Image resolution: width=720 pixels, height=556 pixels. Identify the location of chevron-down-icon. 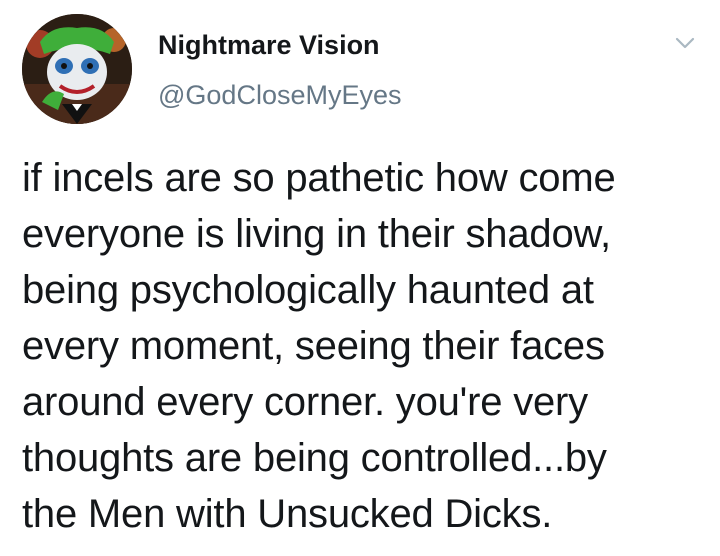
(685, 43).